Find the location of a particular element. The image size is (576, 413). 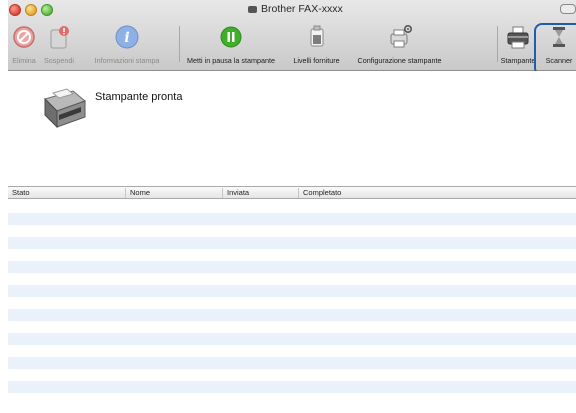

printer-title-icon is located at coordinates (252, 9).